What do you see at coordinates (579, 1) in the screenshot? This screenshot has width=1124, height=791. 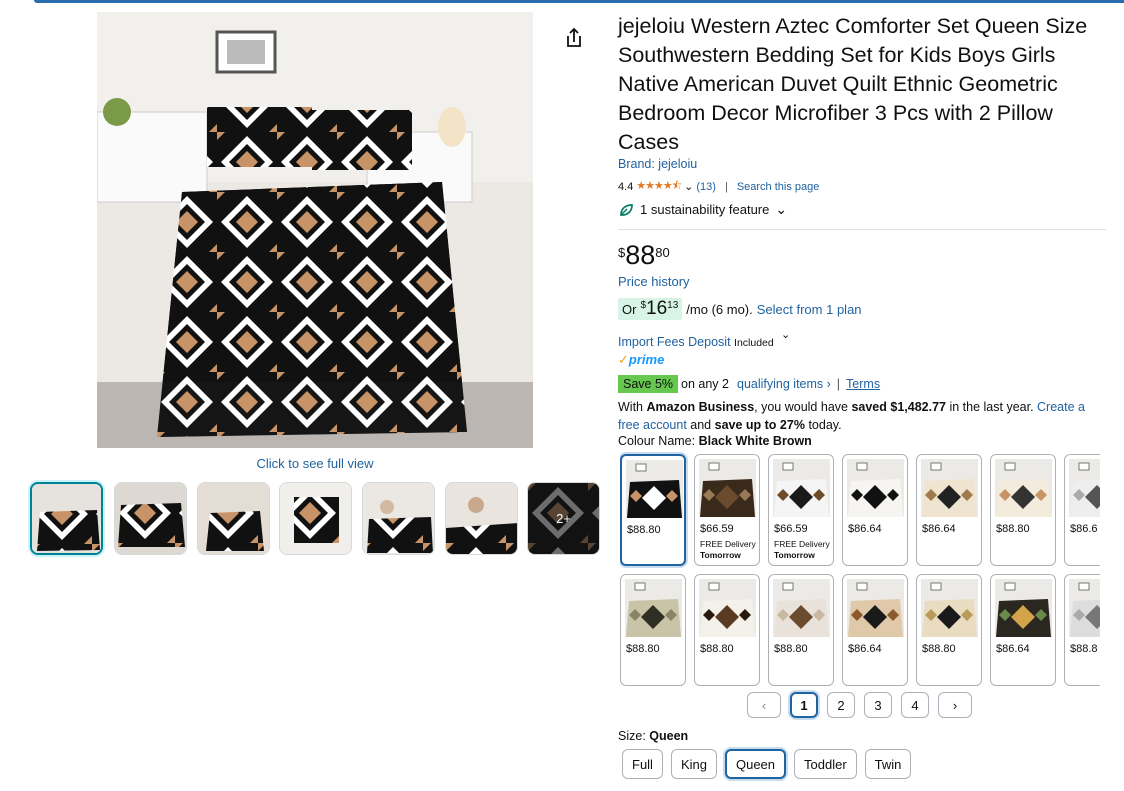 I see `top-accent-line` at bounding box center [579, 1].